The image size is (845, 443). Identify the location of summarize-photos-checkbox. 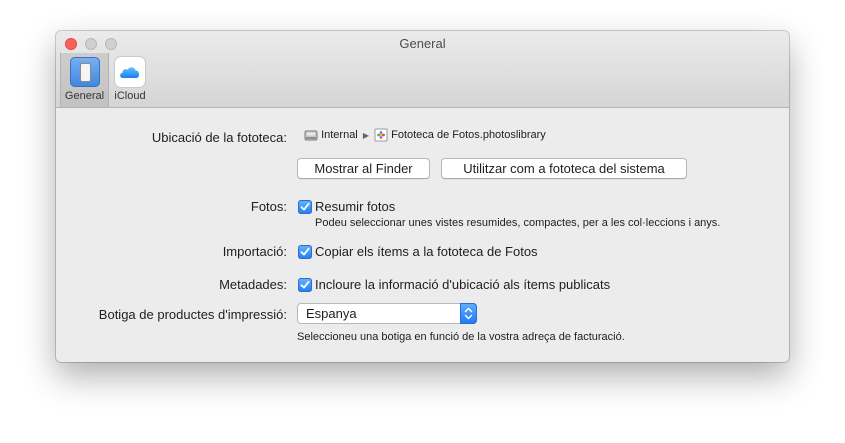
(305, 207).